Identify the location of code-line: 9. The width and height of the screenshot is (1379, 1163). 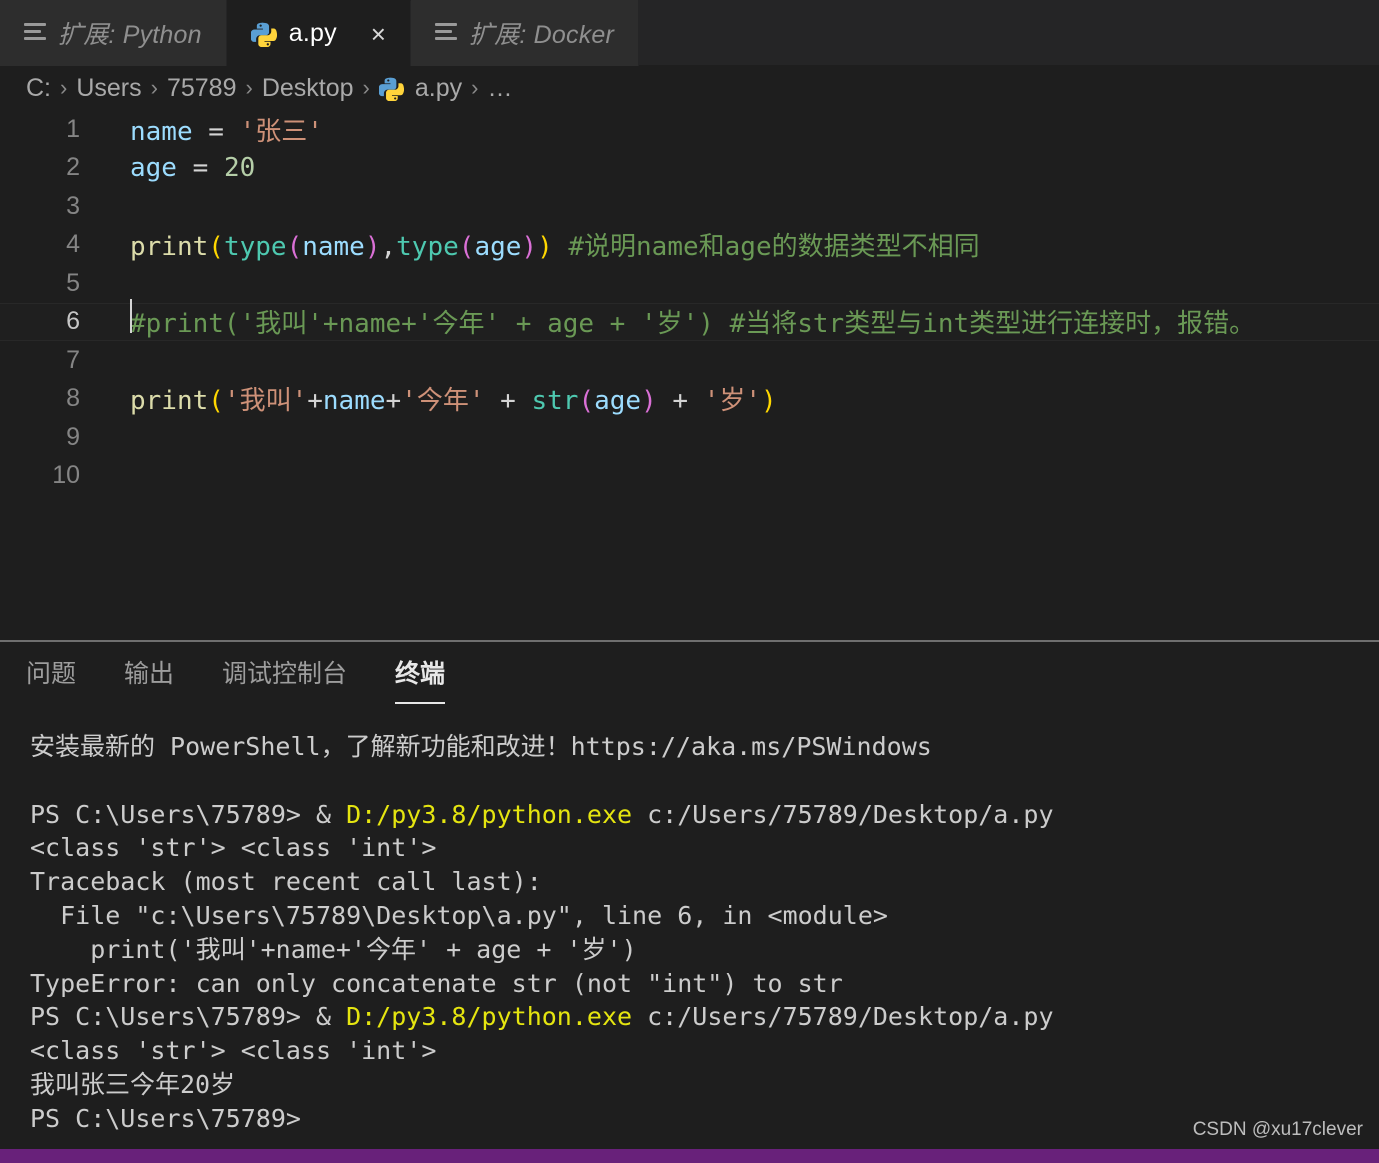
(689, 437).